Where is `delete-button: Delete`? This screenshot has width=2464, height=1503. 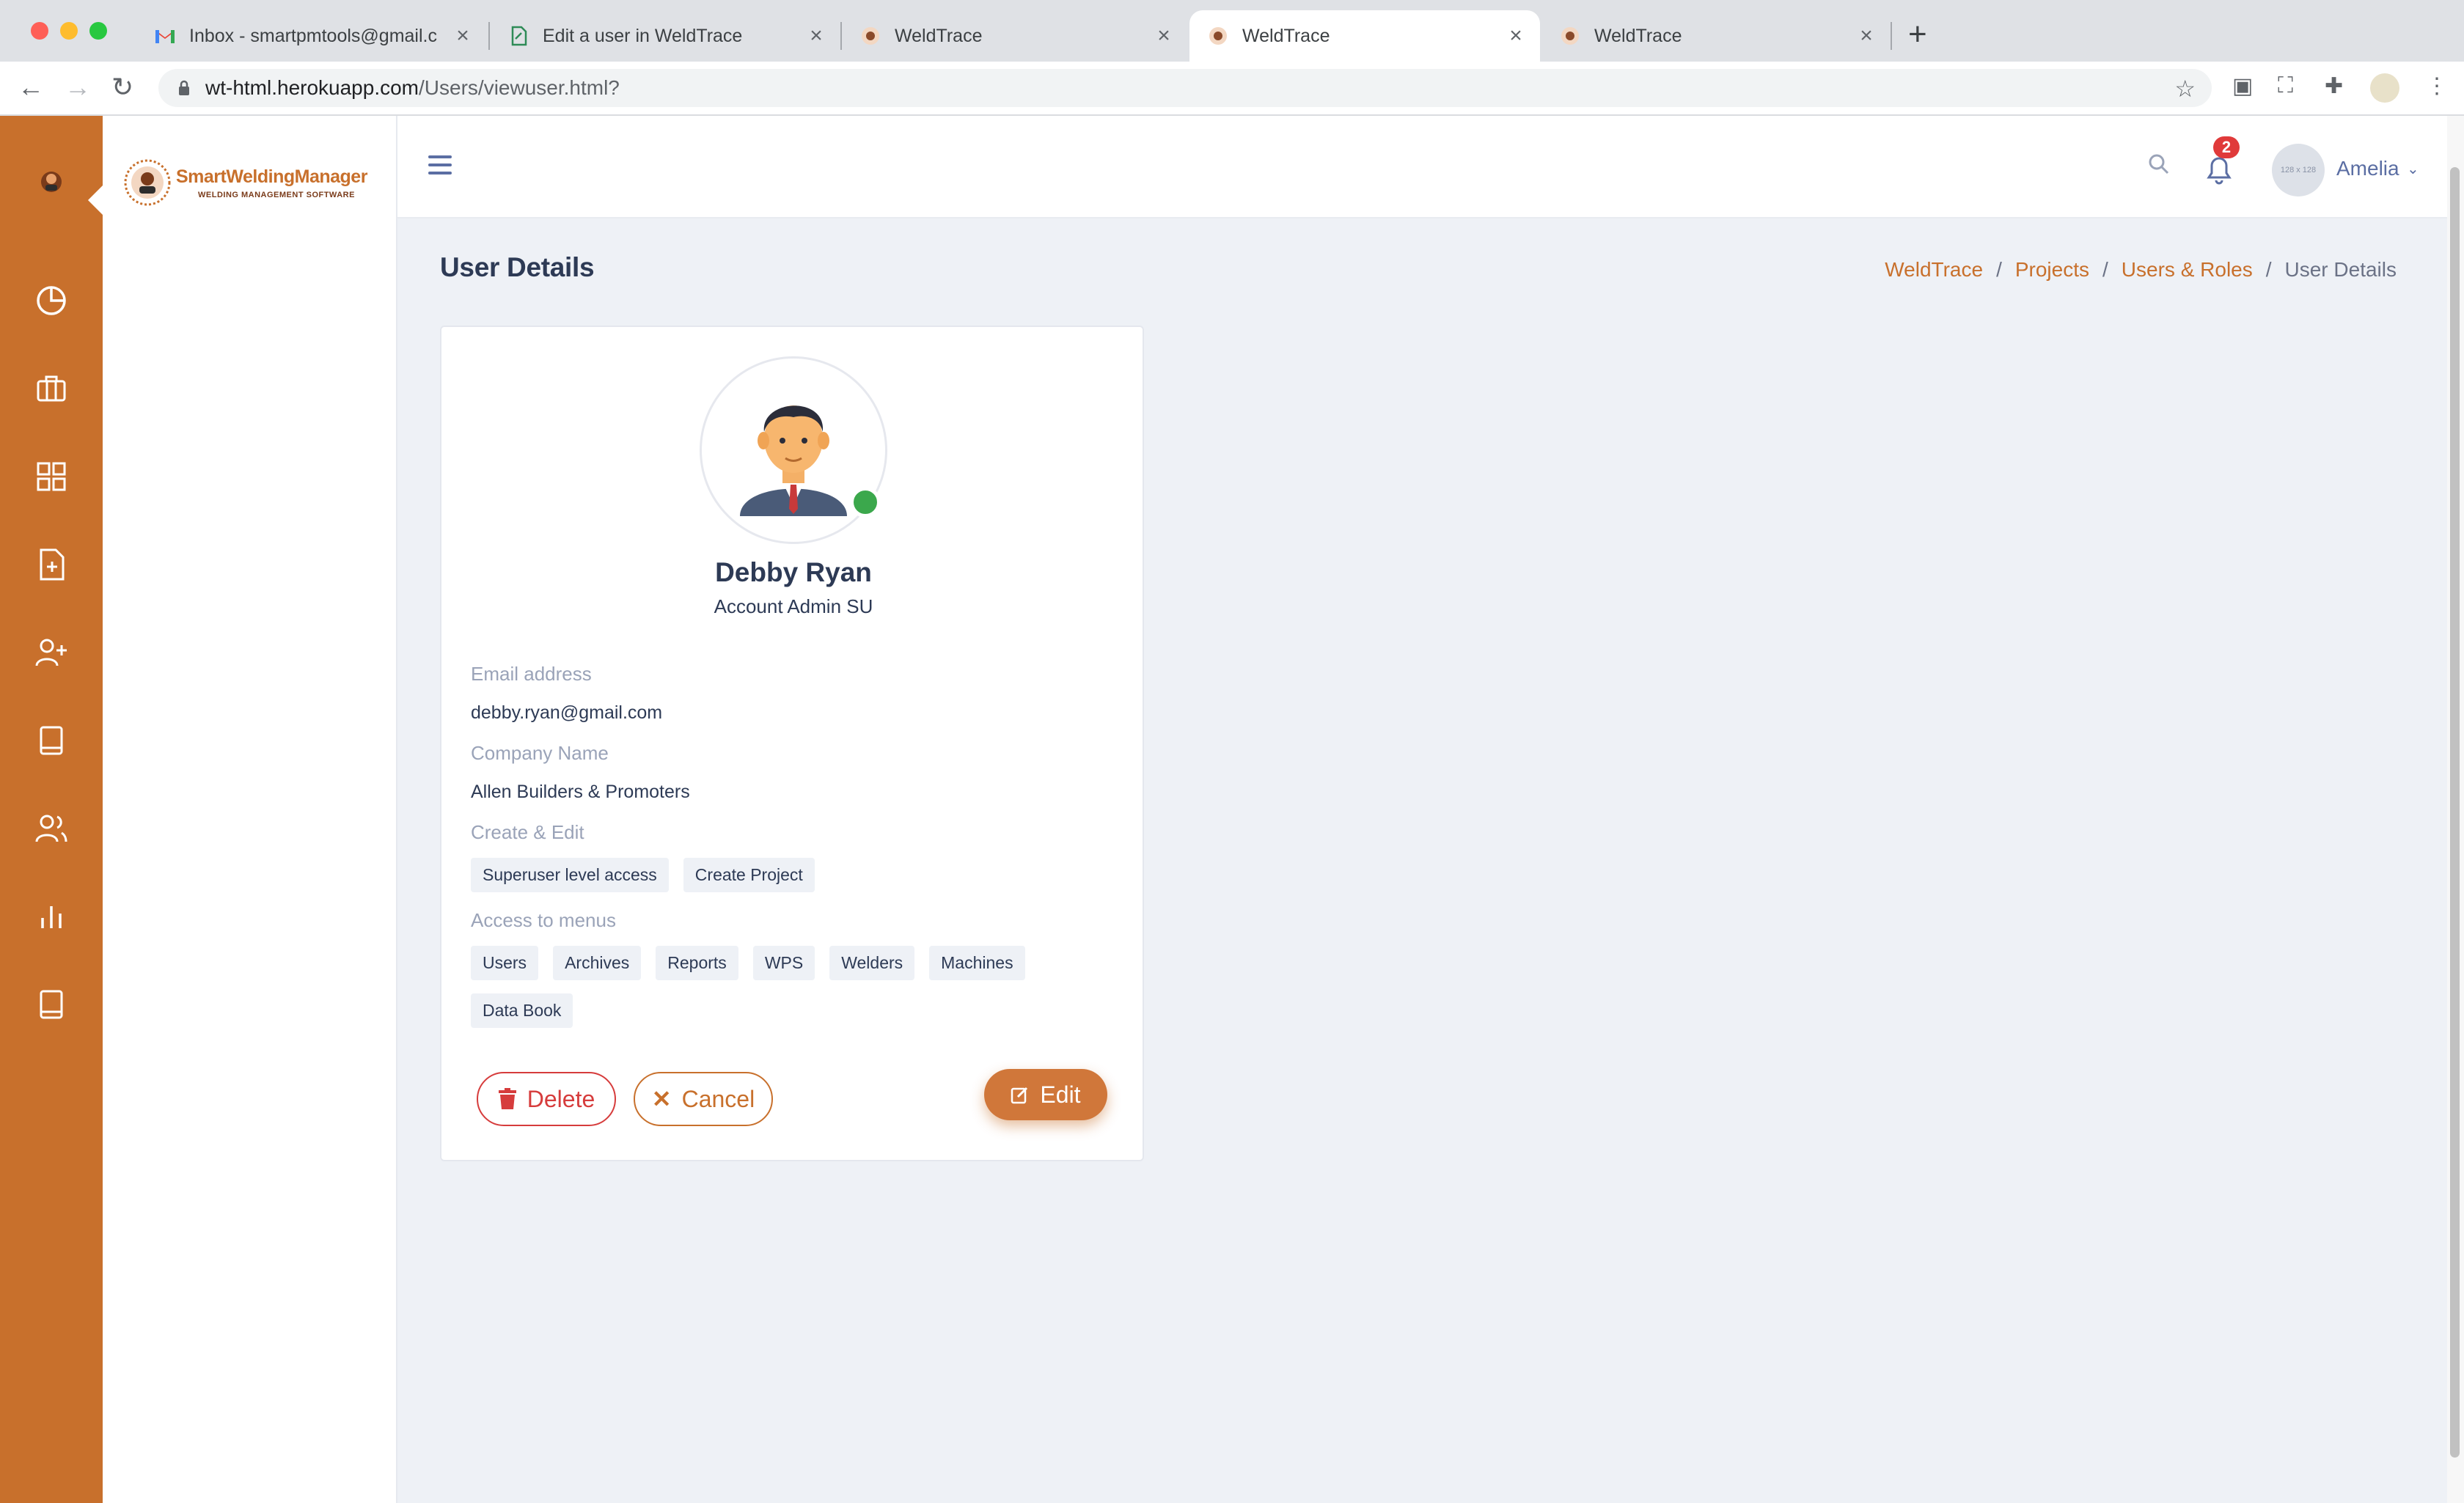 delete-button: Delete is located at coordinates (546, 1099).